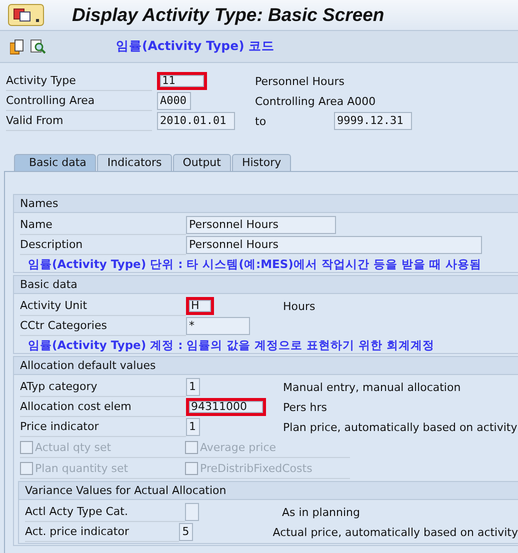 This screenshot has height=553, width=518. I want to click on field-description: Manual entry, manual allocation, so click(372, 387).